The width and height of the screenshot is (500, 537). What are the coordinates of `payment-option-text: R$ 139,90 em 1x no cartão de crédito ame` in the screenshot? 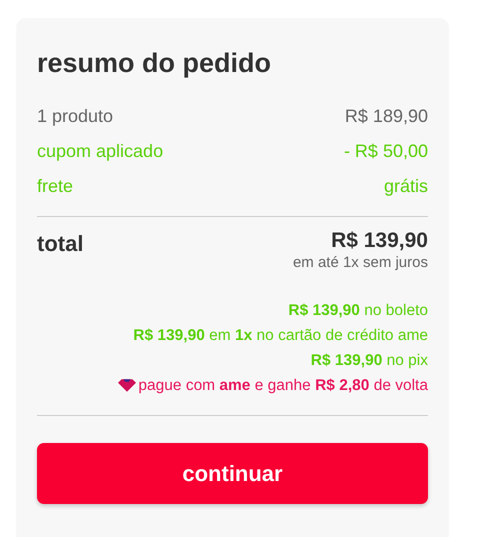 It's located at (280, 335).